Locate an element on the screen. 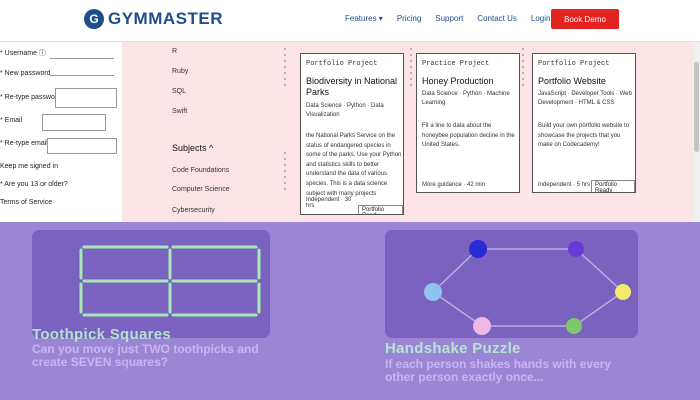  nav-support: Support is located at coordinates (449, 18).